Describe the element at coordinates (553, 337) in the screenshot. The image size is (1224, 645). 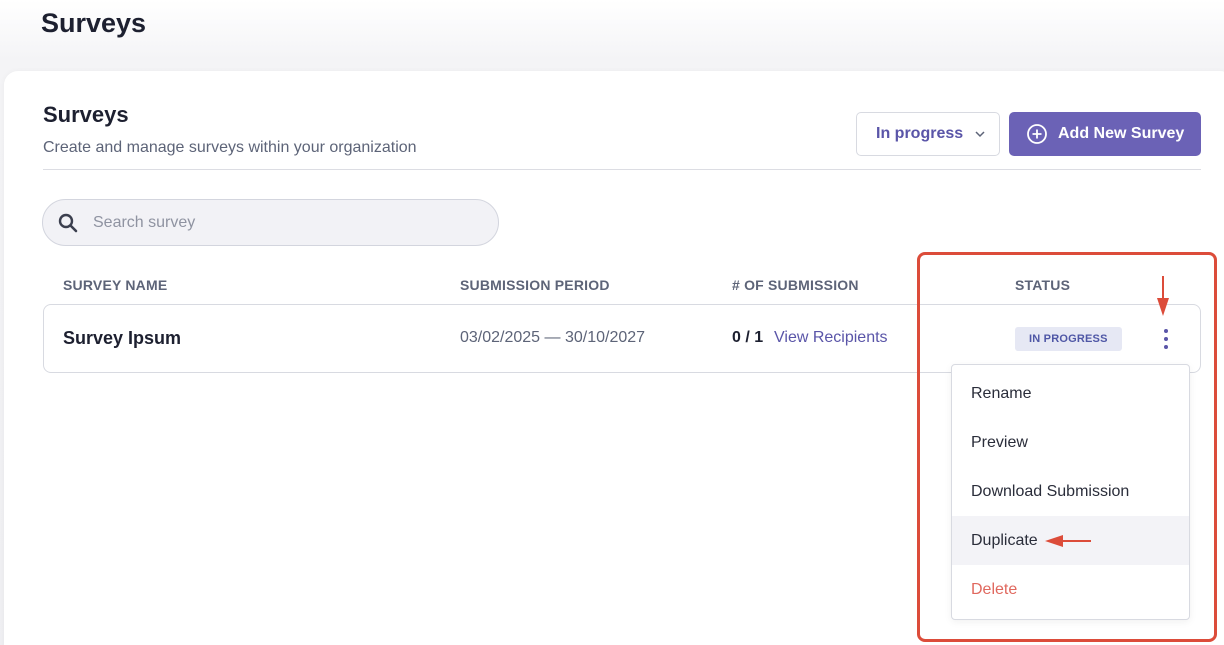
I see `submission-period: 03/02/2025 — 30/10/2027` at that location.